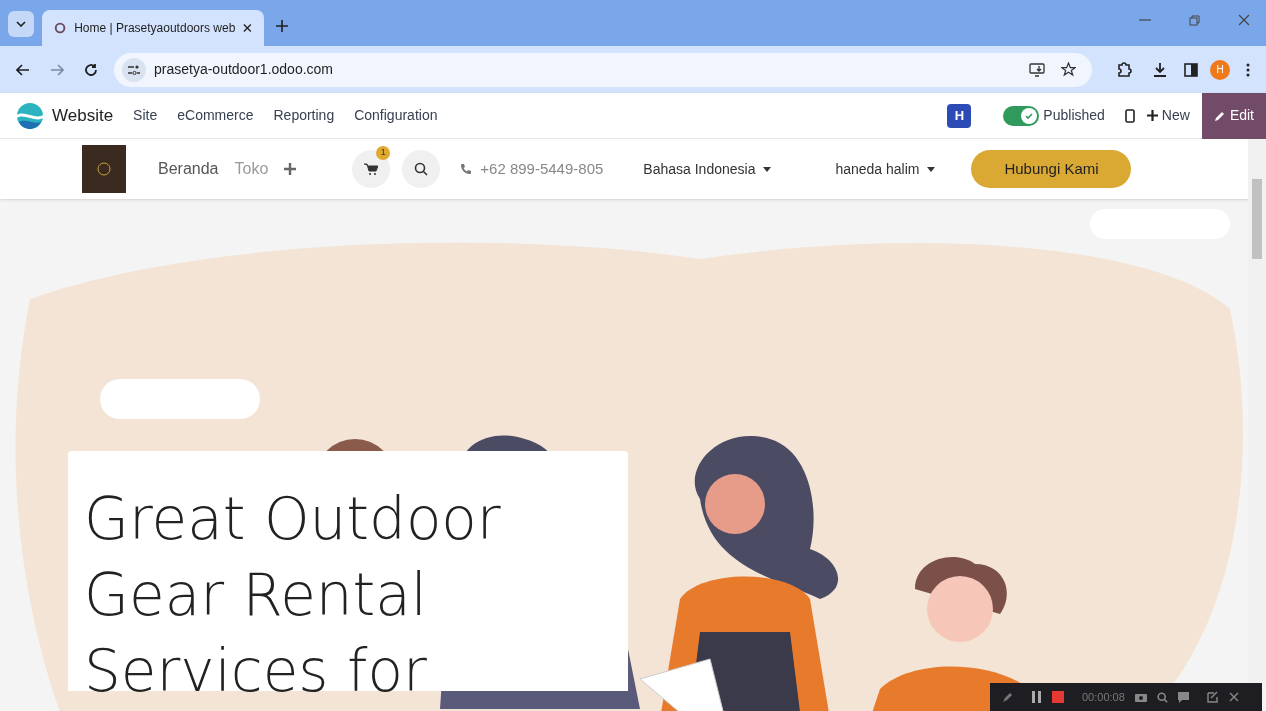 The height and width of the screenshot is (711, 1266). Describe the element at coordinates (145, 115) in the screenshot. I see `menu-item: Site` at that location.